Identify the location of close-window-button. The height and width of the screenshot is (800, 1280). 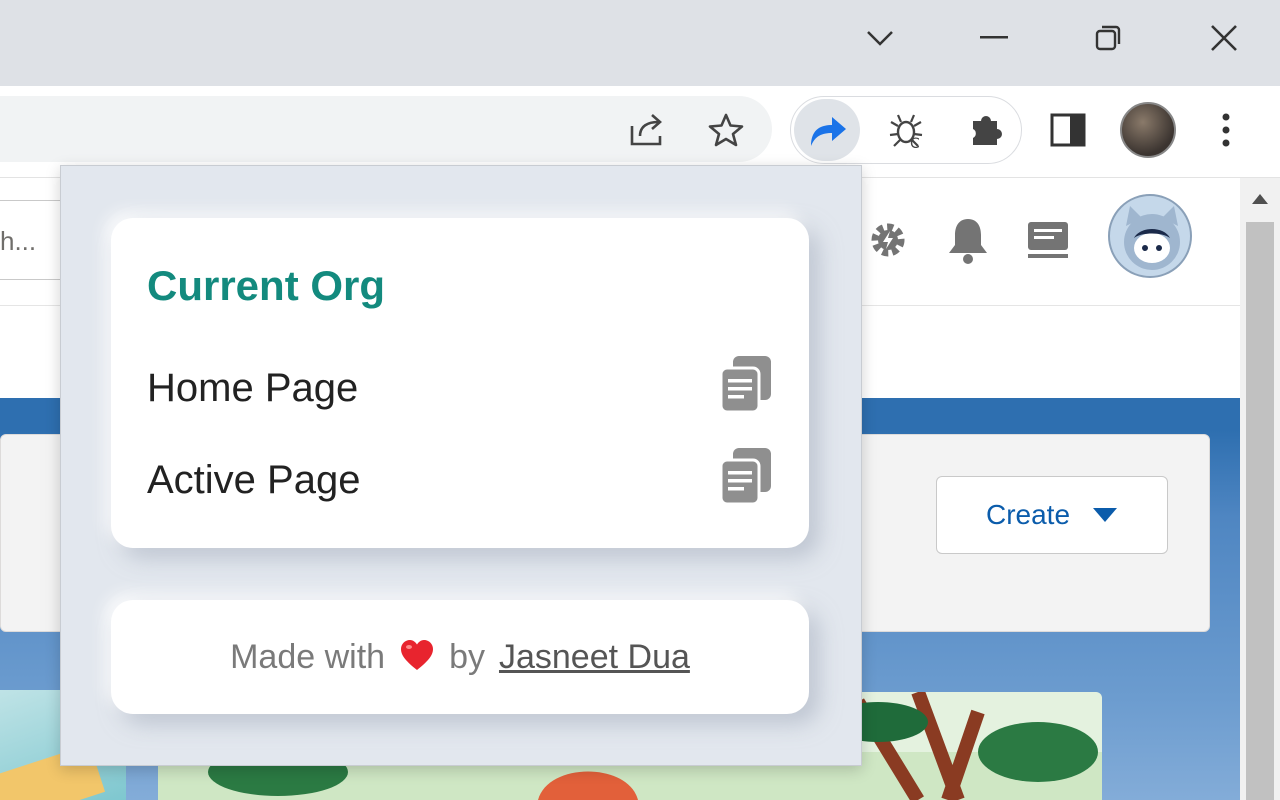
(1224, 38).